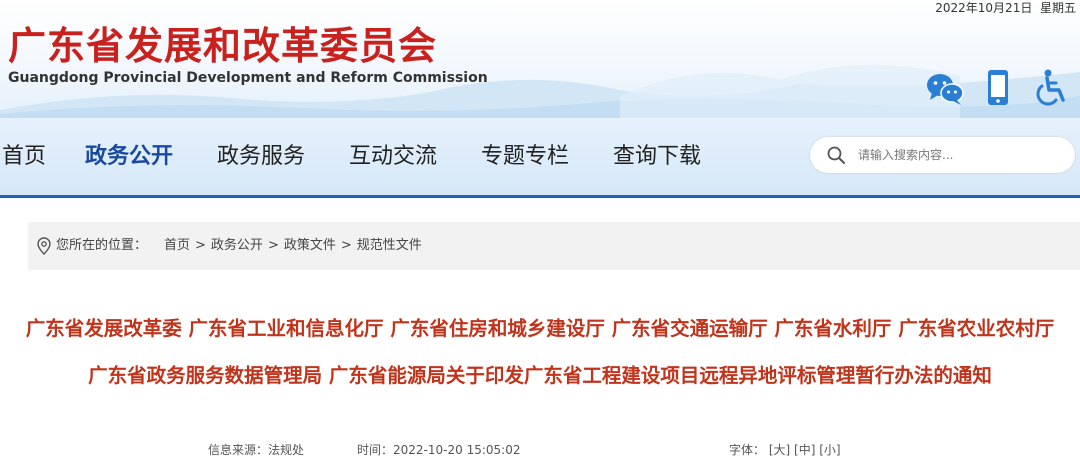  What do you see at coordinates (457, 450) in the screenshot?
I see `time-value: 2022-10-20 15:05:02` at bounding box center [457, 450].